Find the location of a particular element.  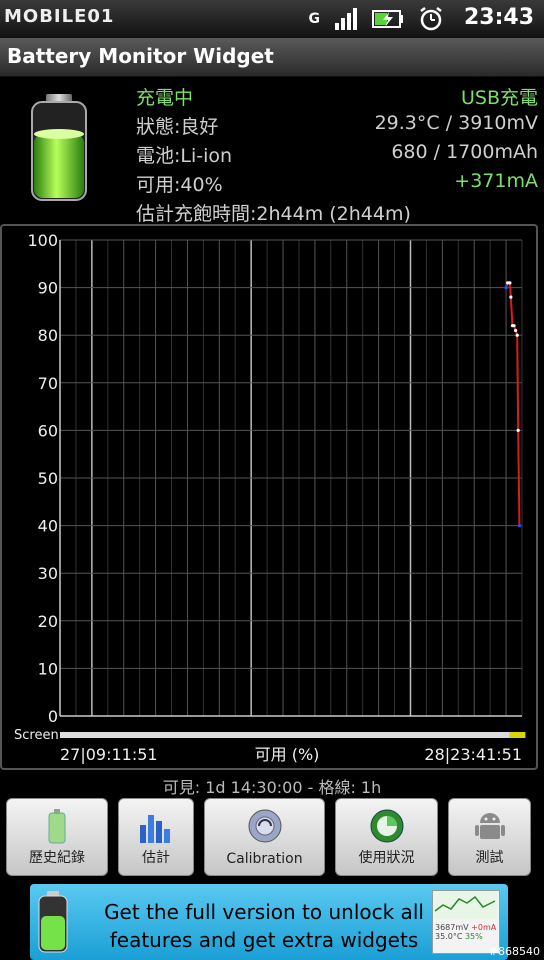

ad-current: +0mA is located at coordinates (484, 927).